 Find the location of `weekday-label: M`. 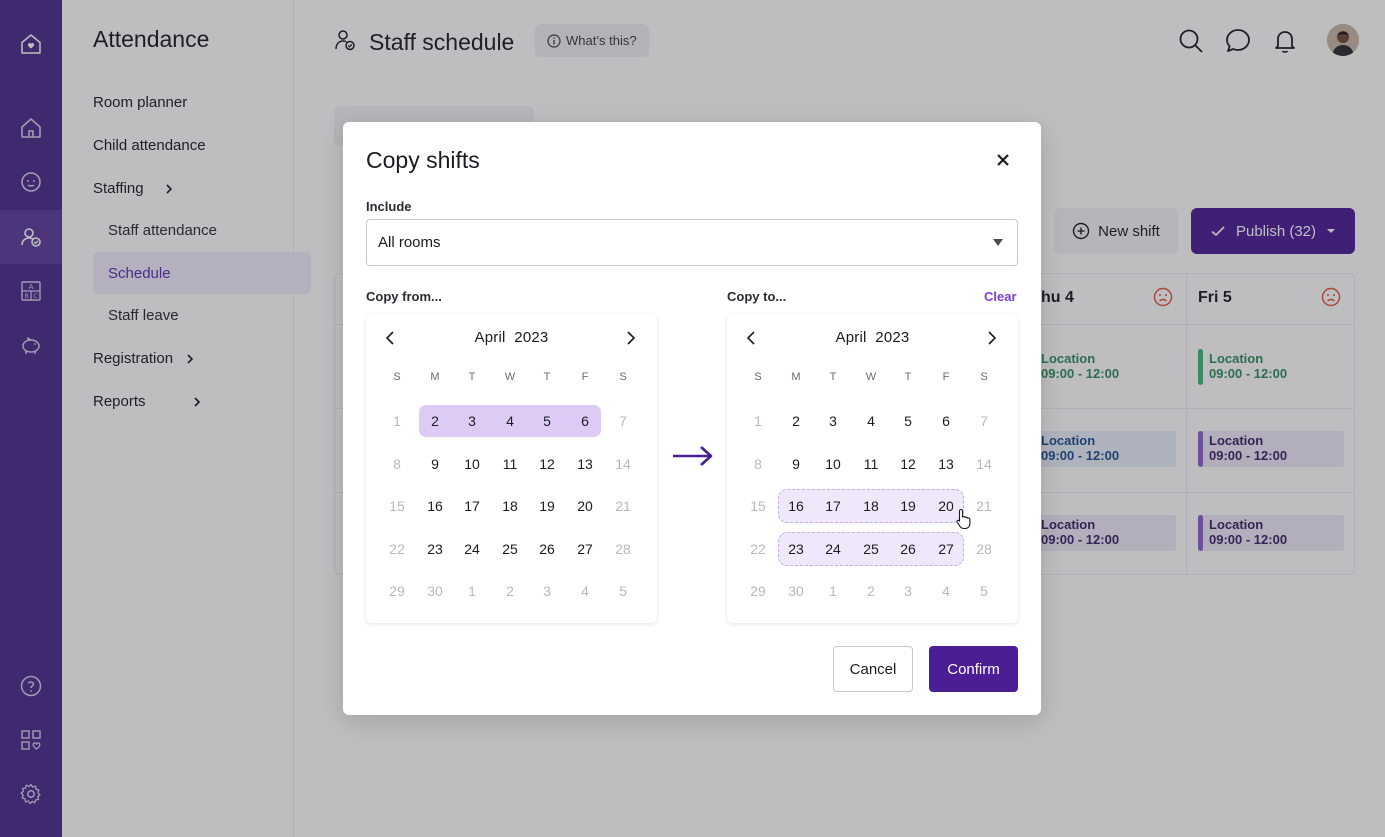

weekday-label: M is located at coordinates (796, 377).